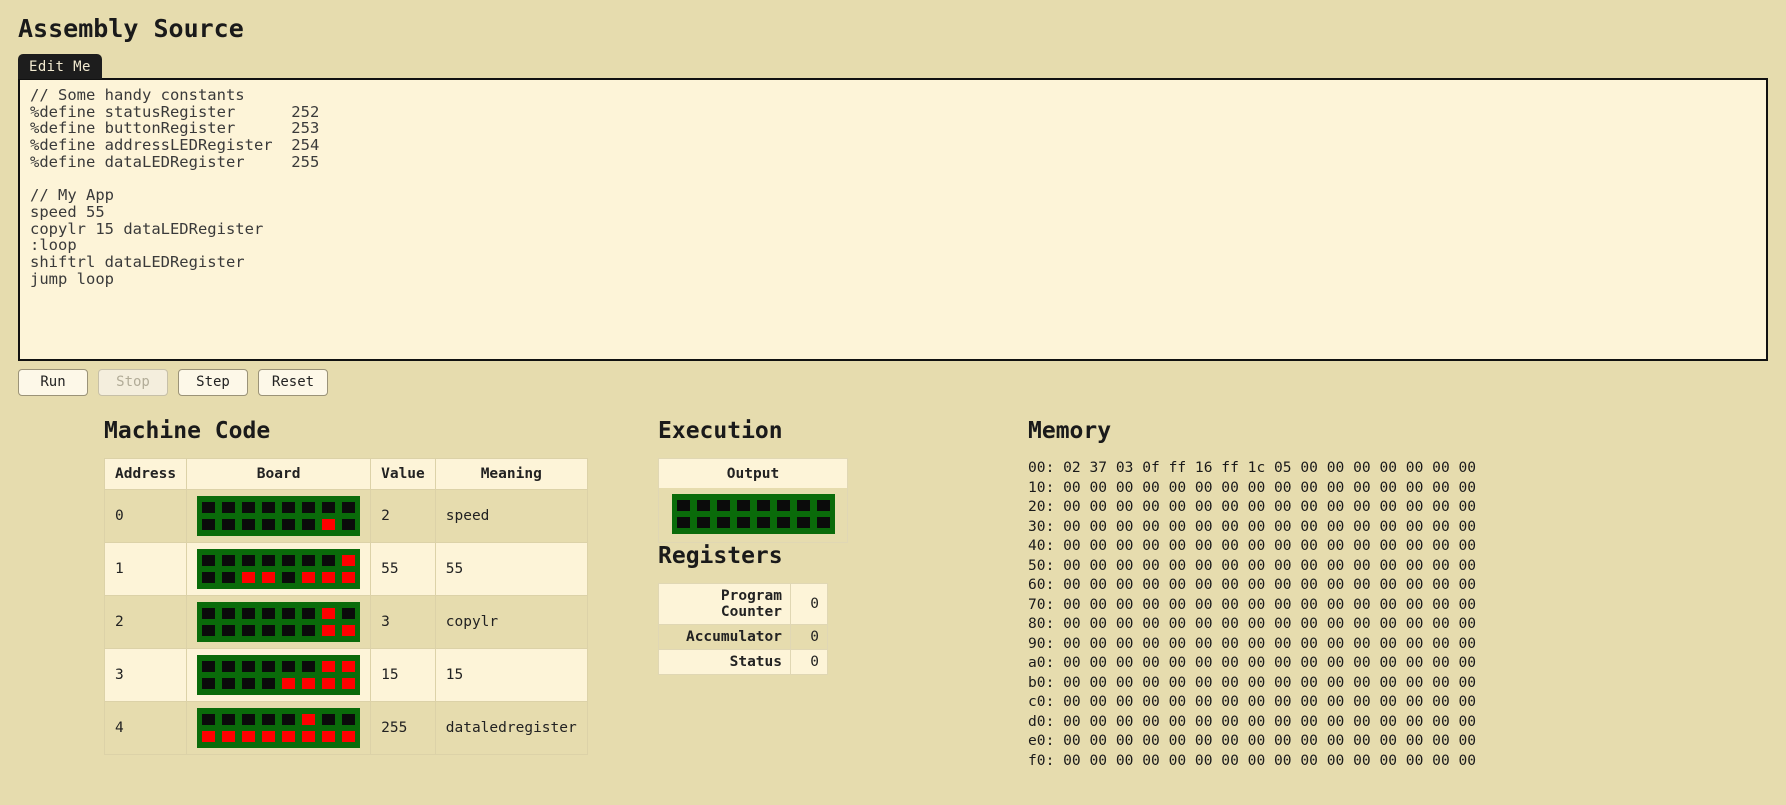 The width and height of the screenshot is (1786, 805). Describe the element at coordinates (213, 382) in the screenshot. I see `step-button: Step` at that location.